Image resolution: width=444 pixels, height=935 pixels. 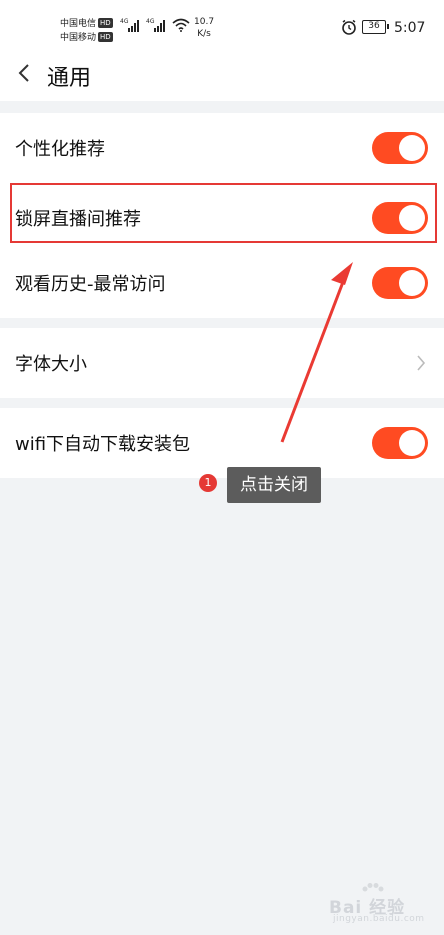 What do you see at coordinates (379, 919) in the screenshot?
I see `watermark-url: jingyan.baidu.com` at bounding box center [379, 919].